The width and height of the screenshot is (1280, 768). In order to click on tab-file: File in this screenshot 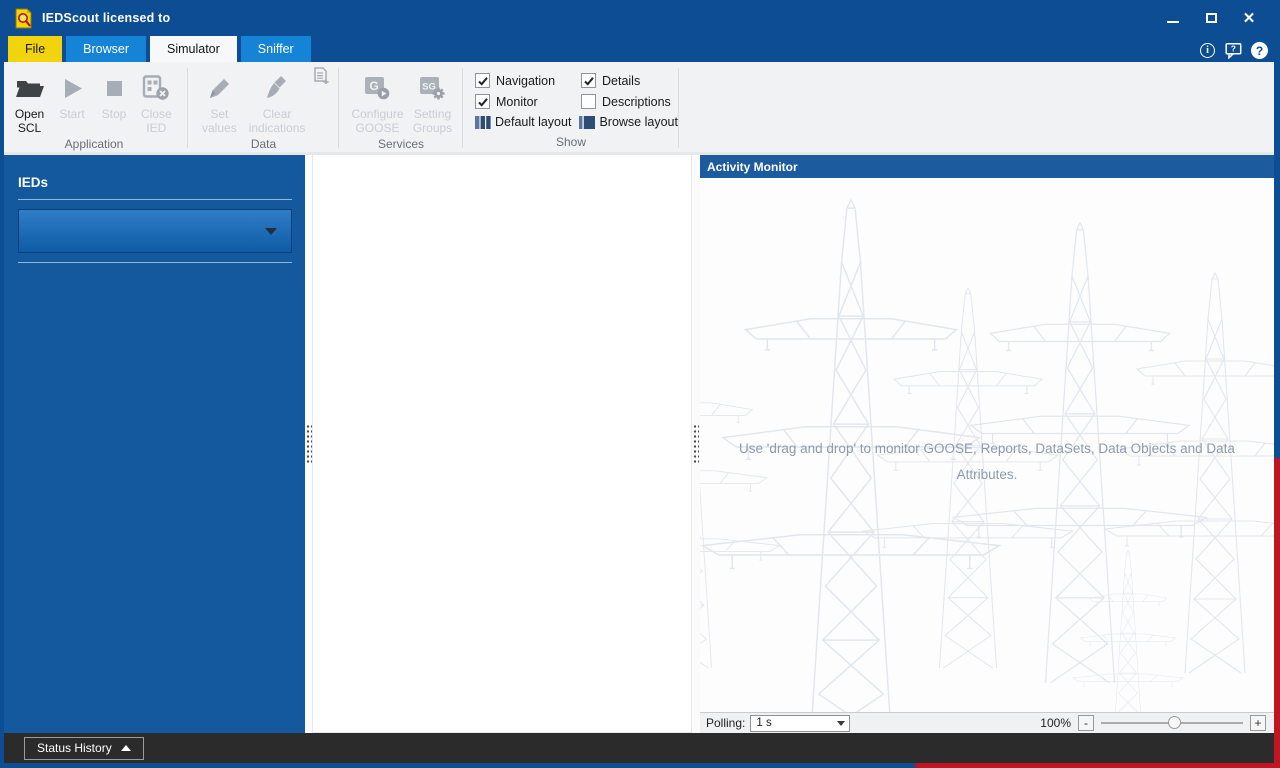, I will do `click(35, 49)`.